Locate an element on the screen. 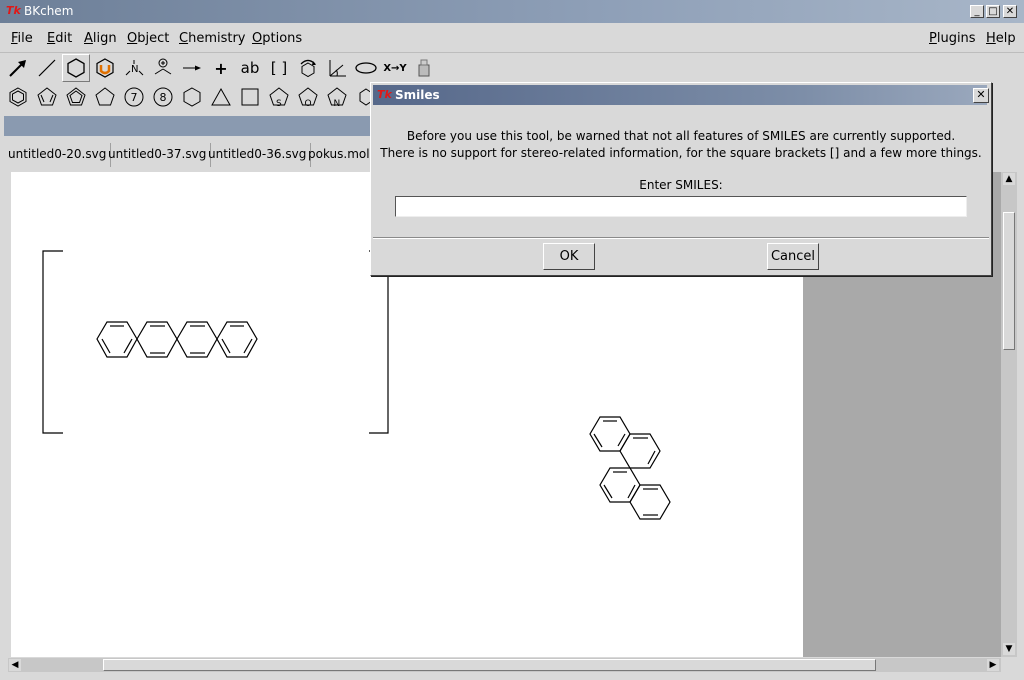  chrysene-molecule is located at coordinates (630, 468).